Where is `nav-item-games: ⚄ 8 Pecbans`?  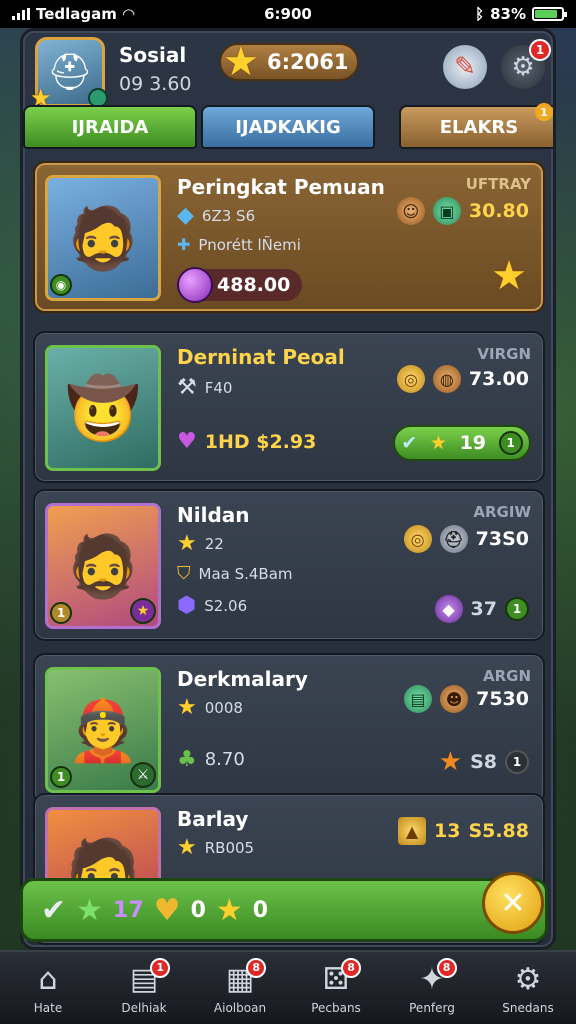 nav-item-games: ⚄ 8 Pecbans is located at coordinates (336, 988).